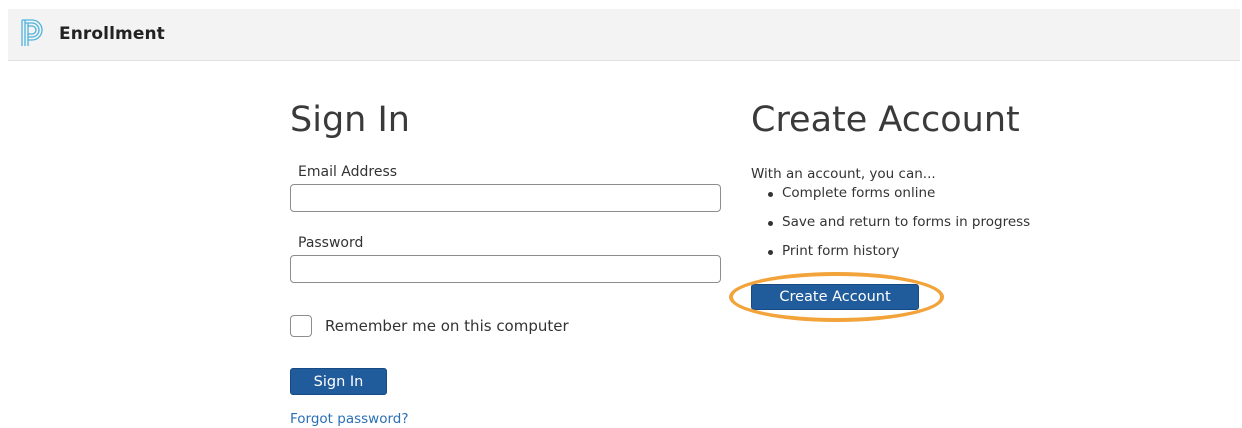 The width and height of the screenshot is (1242, 428). Describe the element at coordinates (331, 243) in the screenshot. I see `password-label: Password` at that location.